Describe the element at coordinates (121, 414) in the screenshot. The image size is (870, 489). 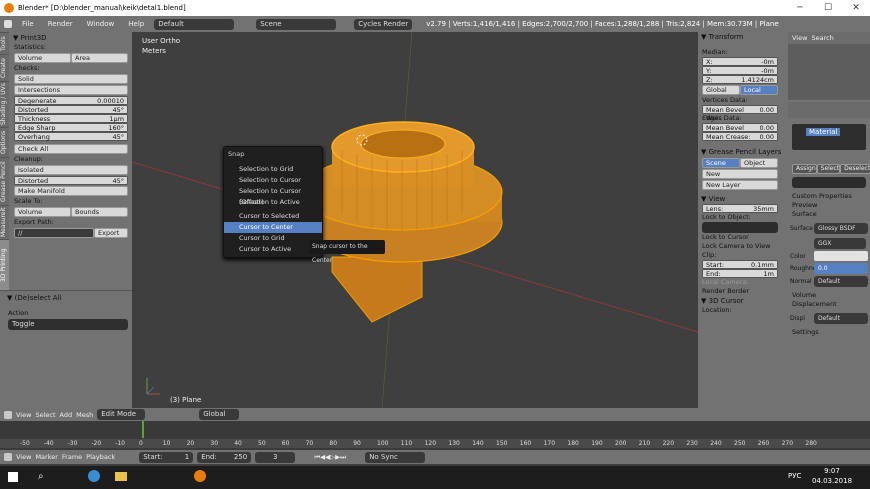
I see `mode-select: Edit Mode` at that location.